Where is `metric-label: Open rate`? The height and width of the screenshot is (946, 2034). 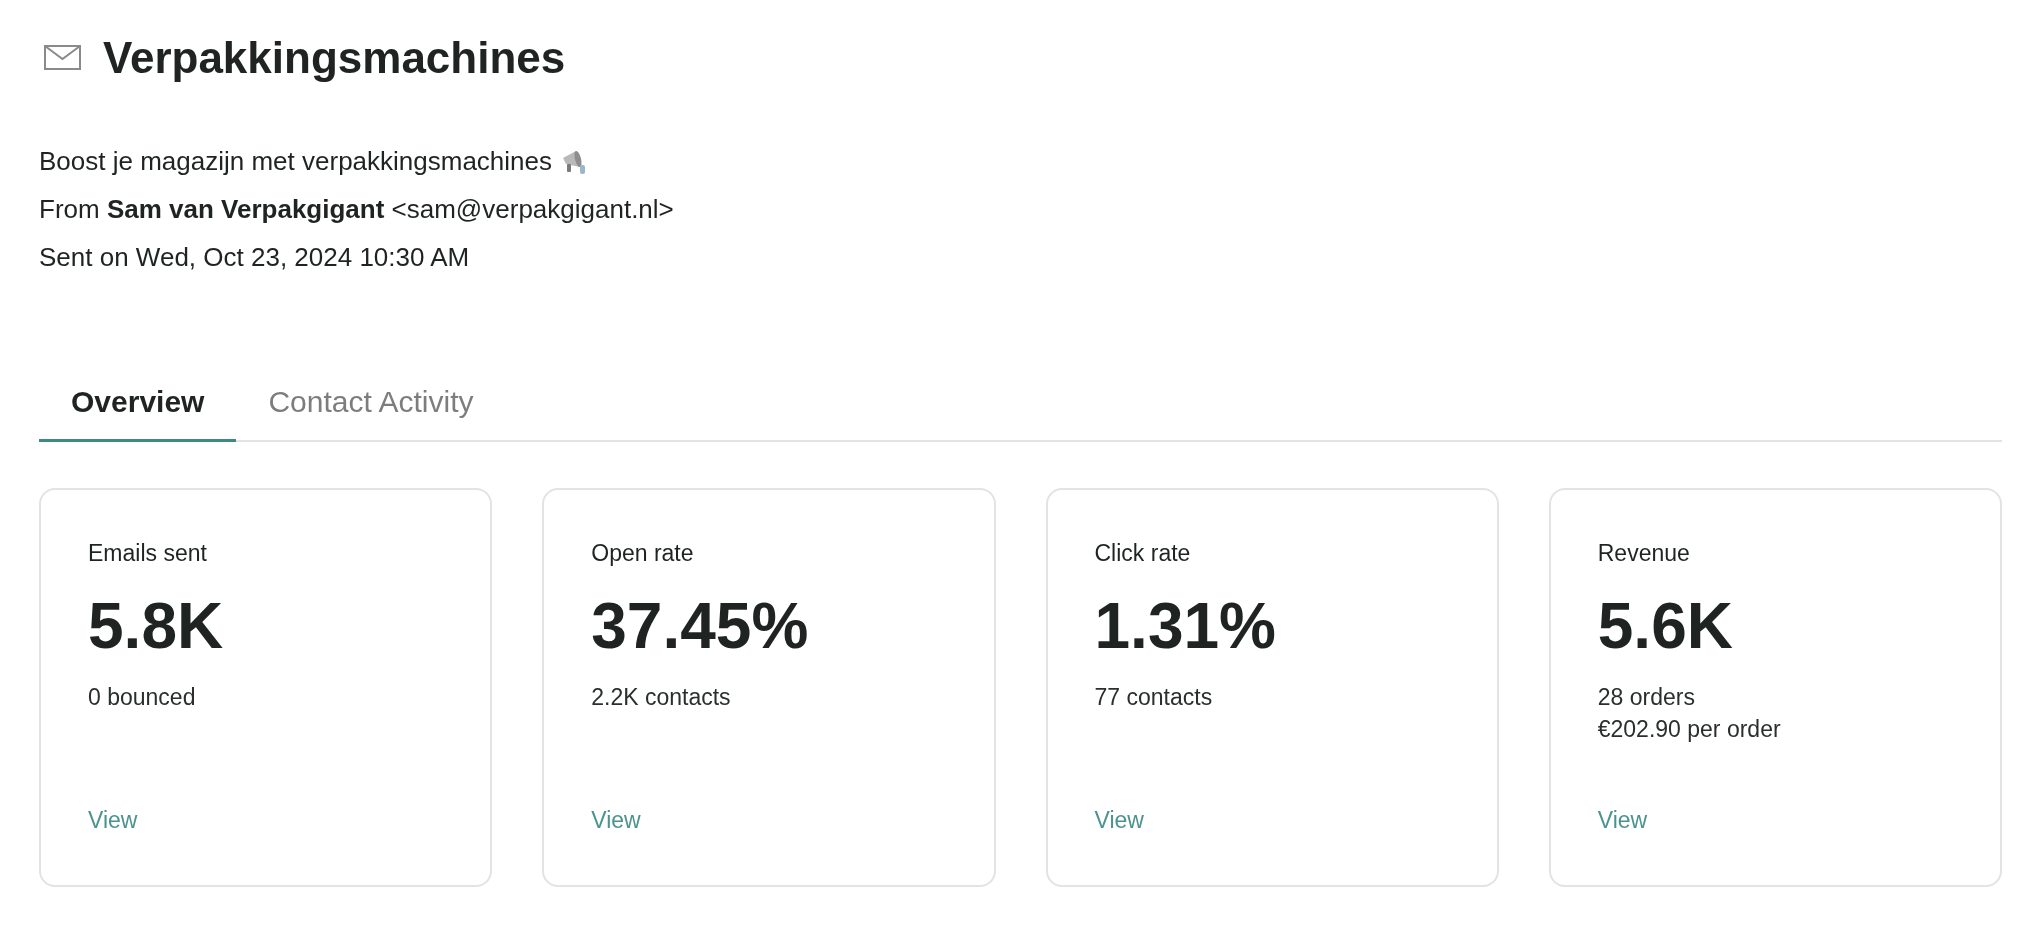 metric-label: Open rate is located at coordinates (643, 553).